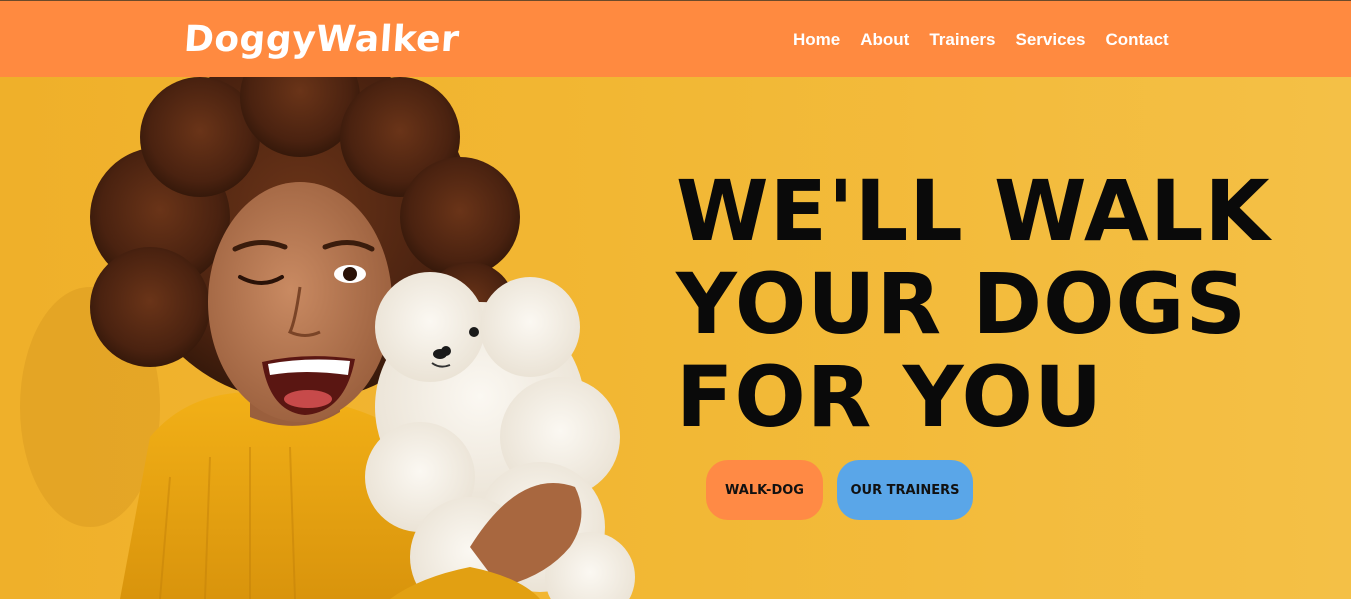 The height and width of the screenshot is (599, 1351). What do you see at coordinates (1050, 40) in the screenshot?
I see `nav-link-services: Services` at bounding box center [1050, 40].